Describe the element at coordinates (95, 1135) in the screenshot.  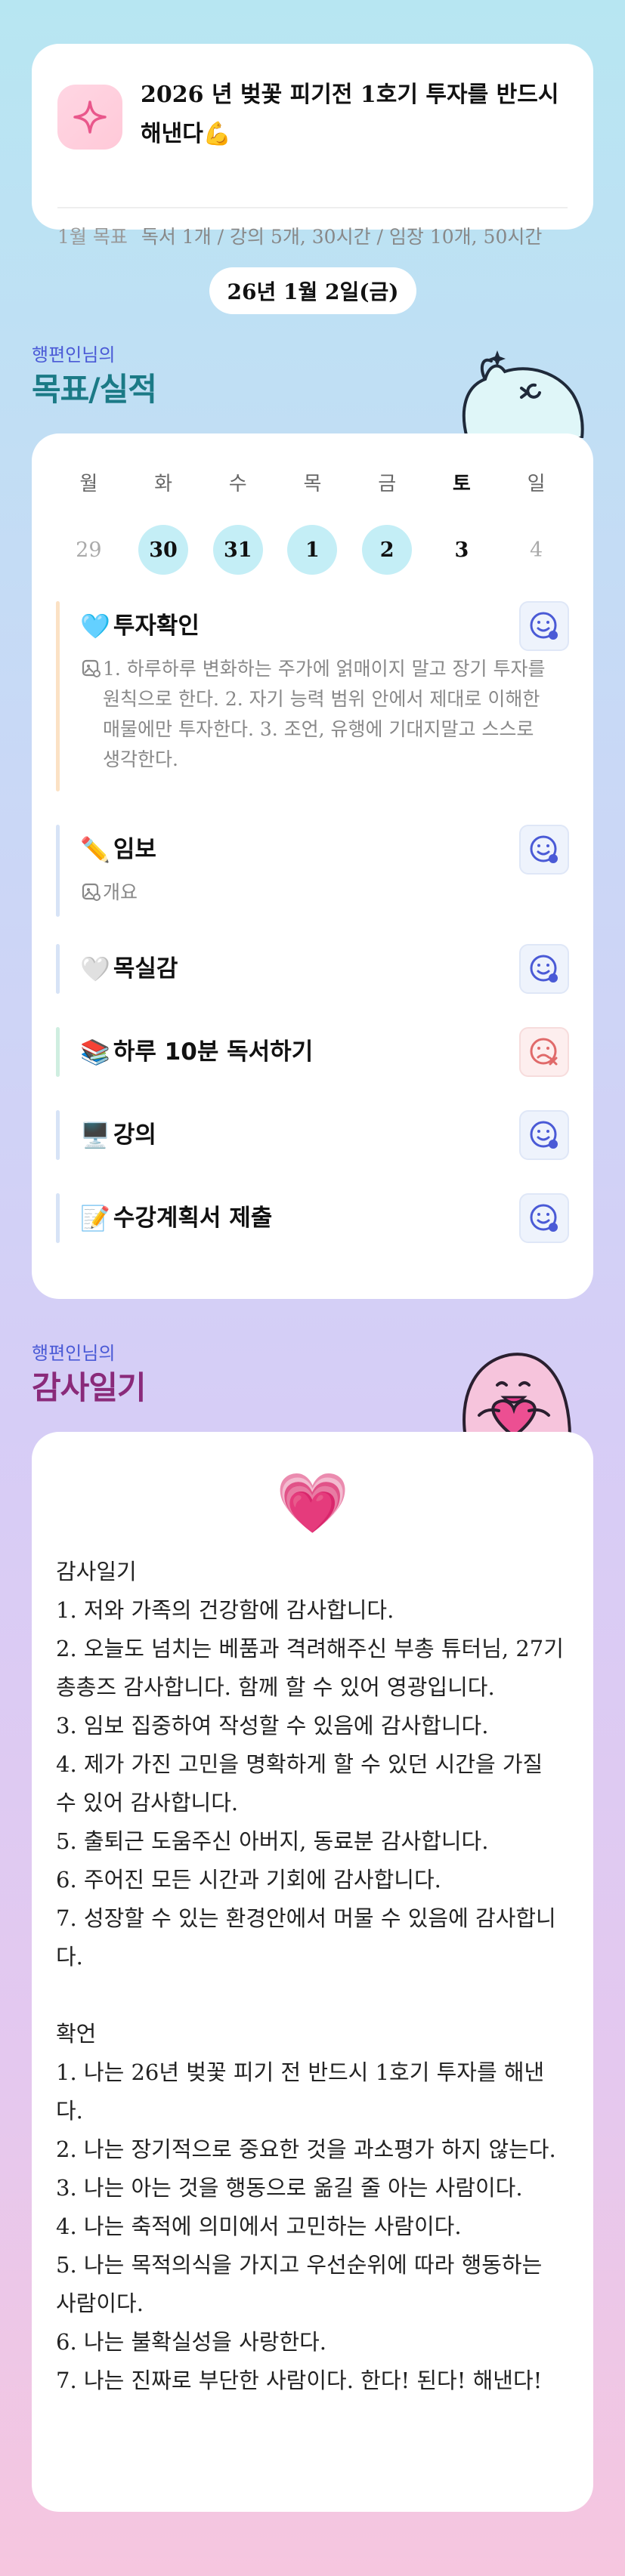
I see `task-emoji: 🖥️` at that location.